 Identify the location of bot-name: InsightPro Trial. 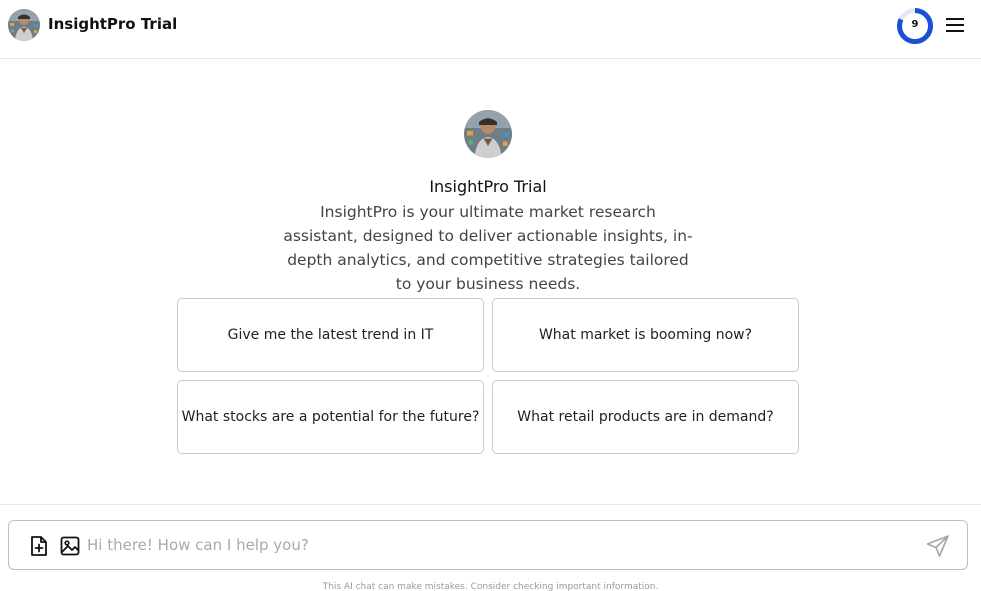
(488, 186).